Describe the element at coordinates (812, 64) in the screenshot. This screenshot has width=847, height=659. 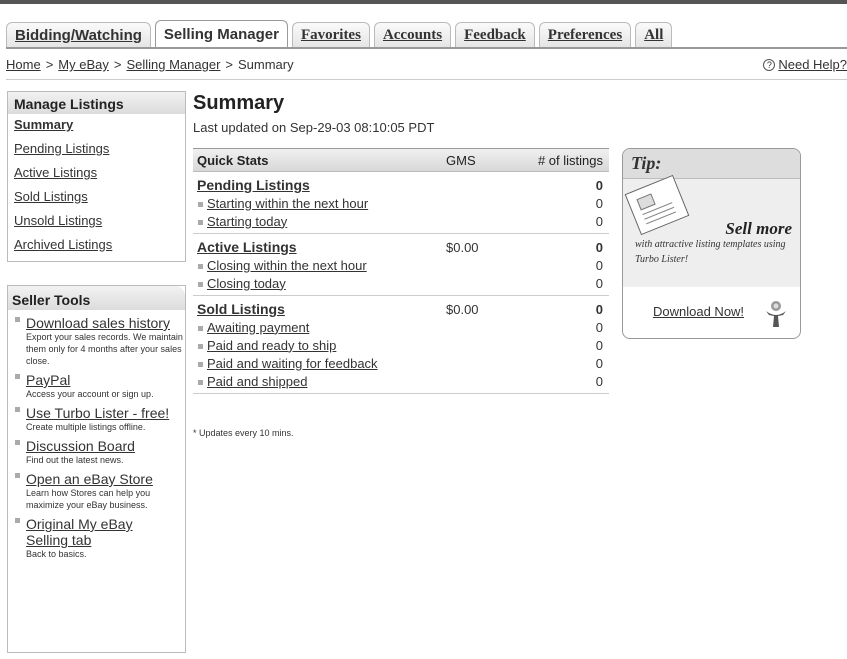
I see `need-help-label: Need Help?` at that location.